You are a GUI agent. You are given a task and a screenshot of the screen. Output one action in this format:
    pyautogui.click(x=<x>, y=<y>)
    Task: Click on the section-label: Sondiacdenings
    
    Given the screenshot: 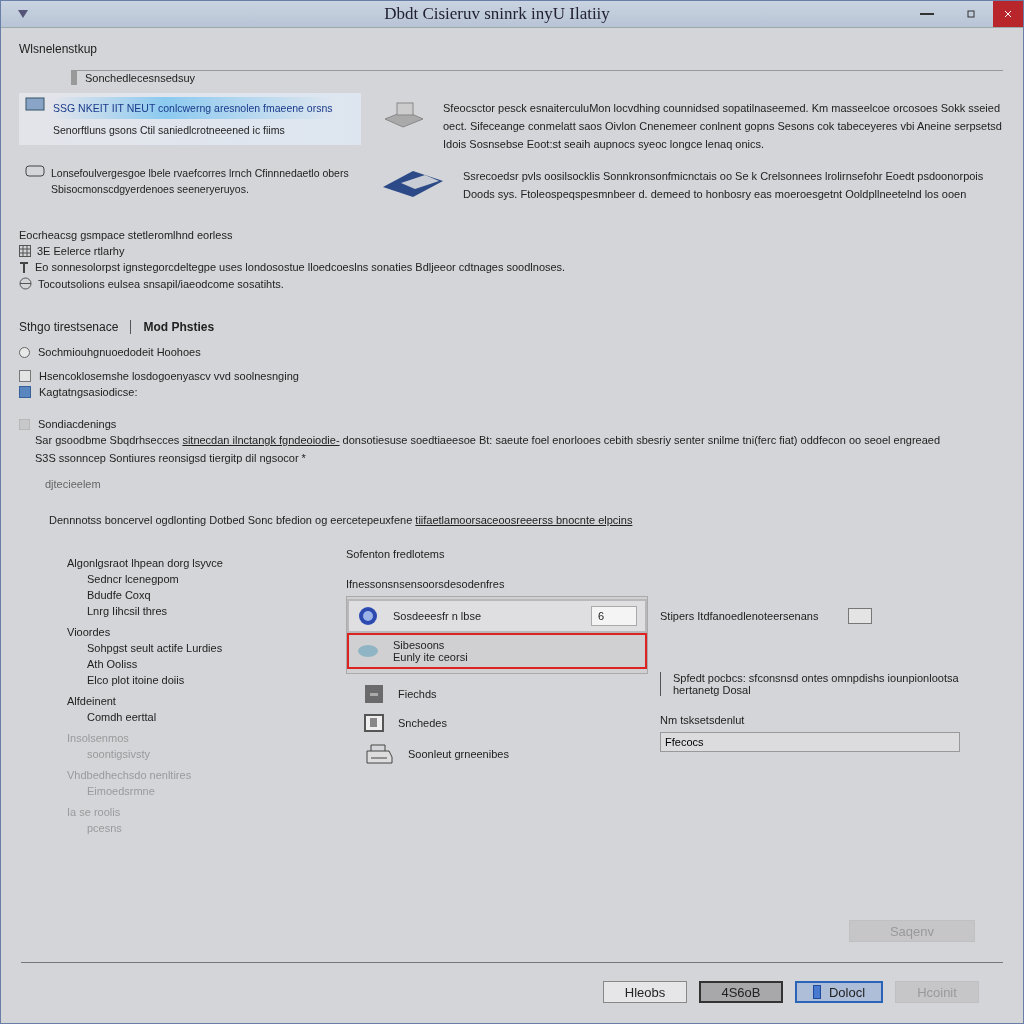 What is the action you would take?
    pyautogui.click(x=77, y=424)
    